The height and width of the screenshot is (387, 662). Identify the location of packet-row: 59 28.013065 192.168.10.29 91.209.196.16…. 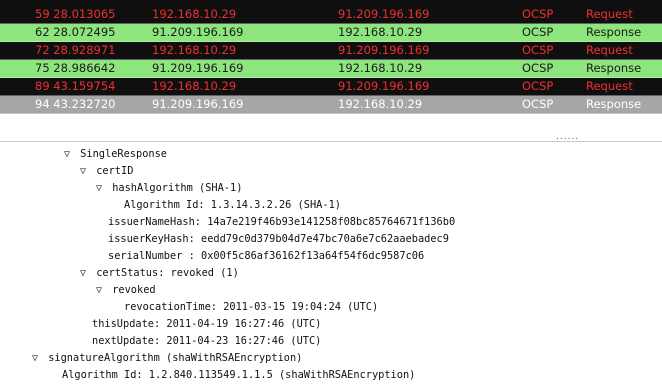
(331, 15).